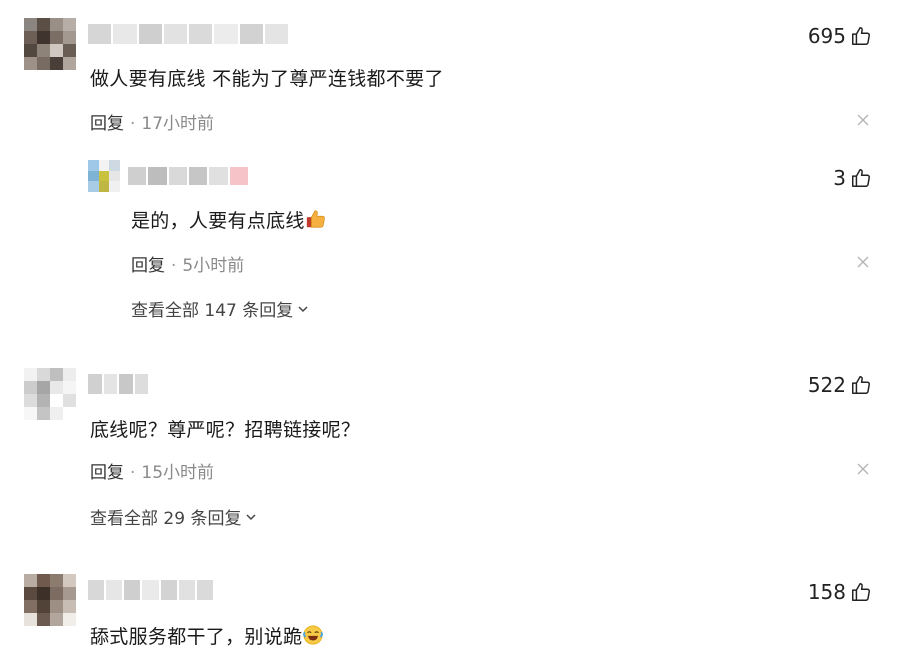 The image size is (918, 663). What do you see at coordinates (840, 36) in the screenshot?
I see `like-button: 695` at bounding box center [840, 36].